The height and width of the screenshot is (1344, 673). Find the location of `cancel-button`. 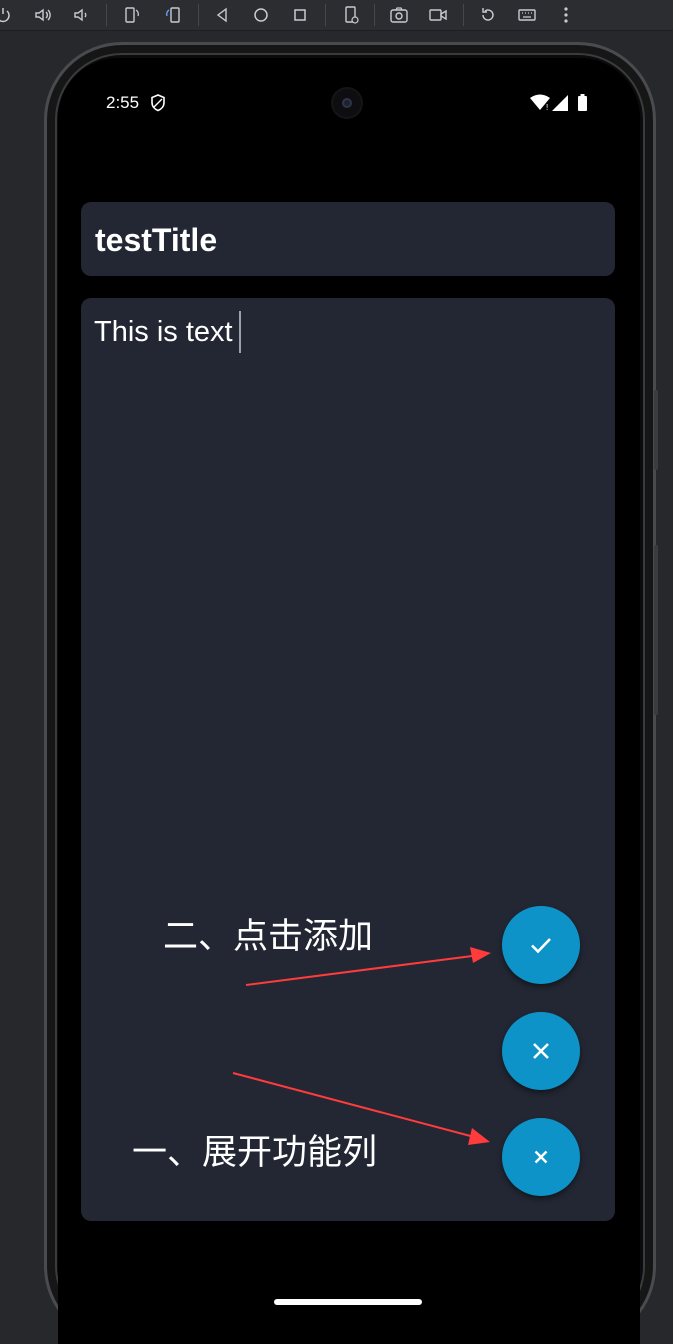

cancel-button is located at coordinates (541, 1051).